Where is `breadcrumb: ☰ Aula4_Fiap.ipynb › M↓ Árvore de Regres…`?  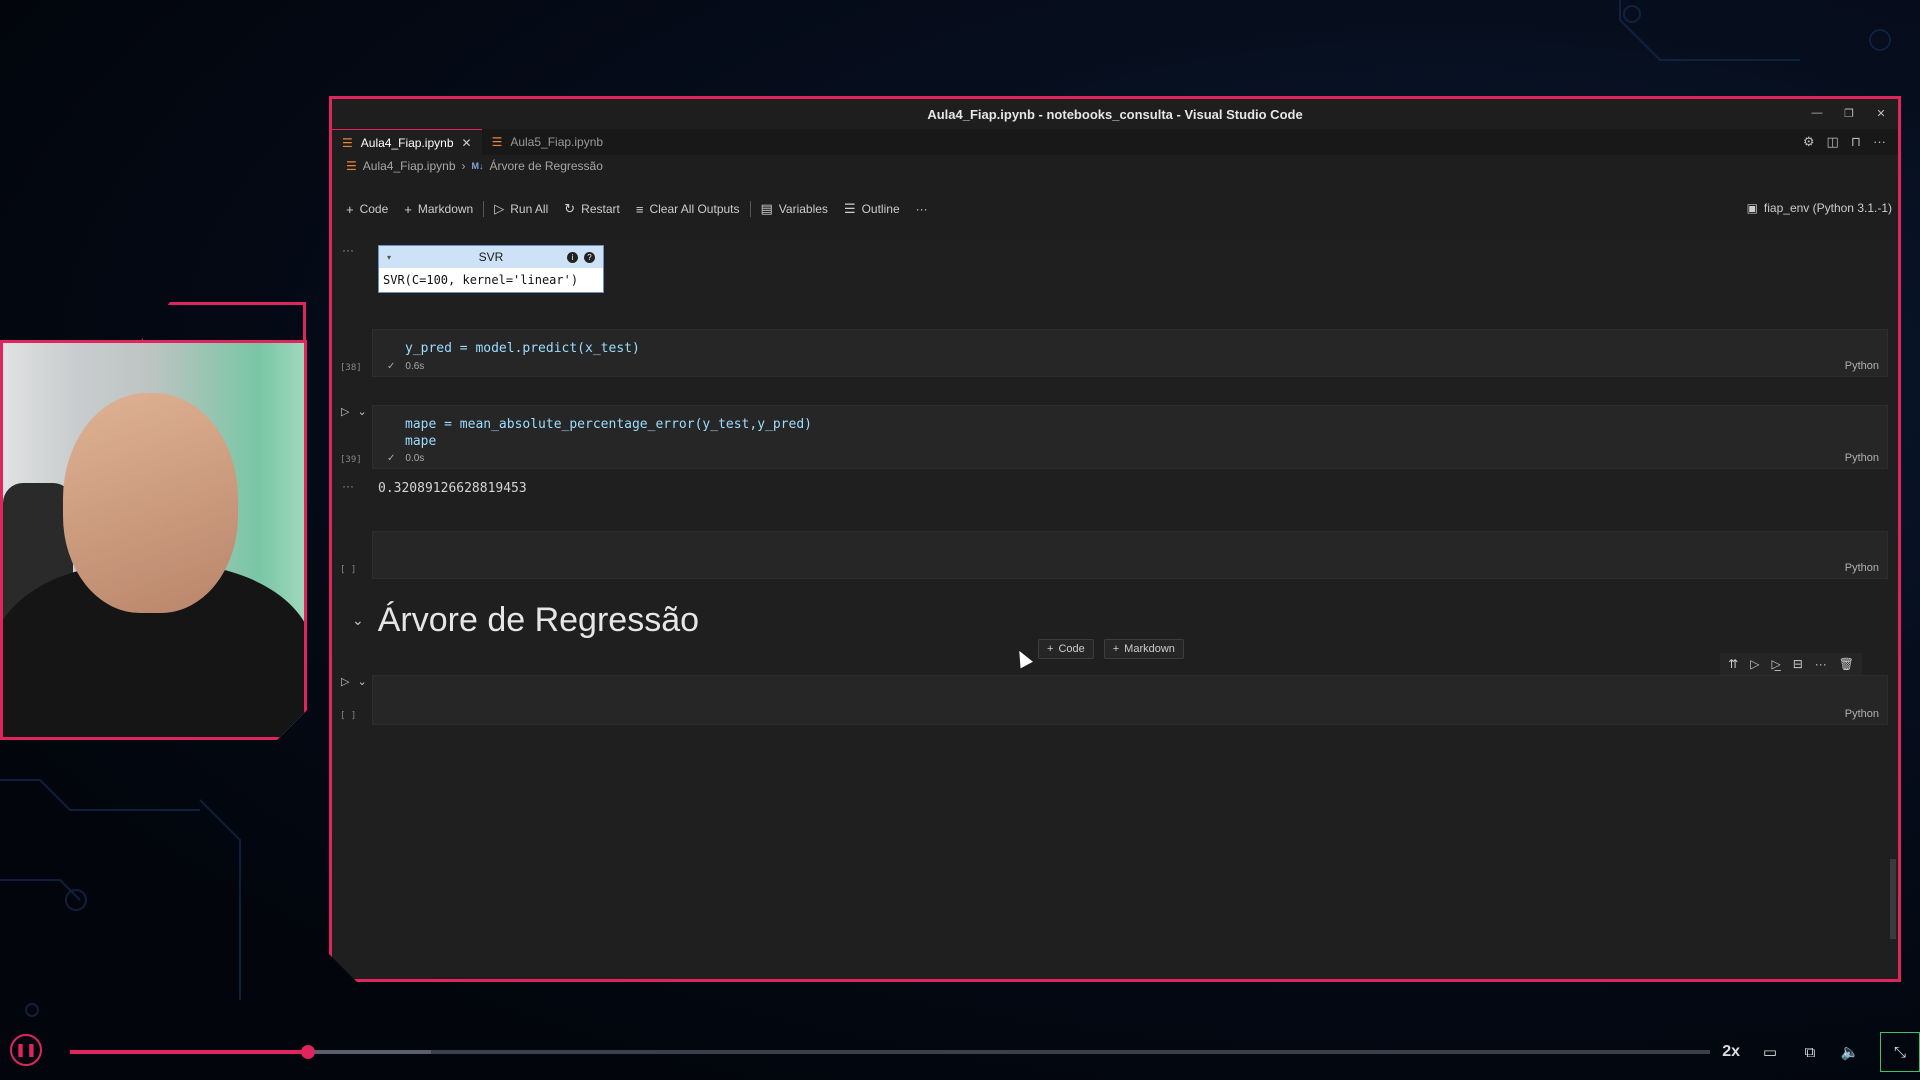 breadcrumb: ☰ Aula4_Fiap.ipynb › M↓ Árvore de Regres… is located at coordinates (1115, 166).